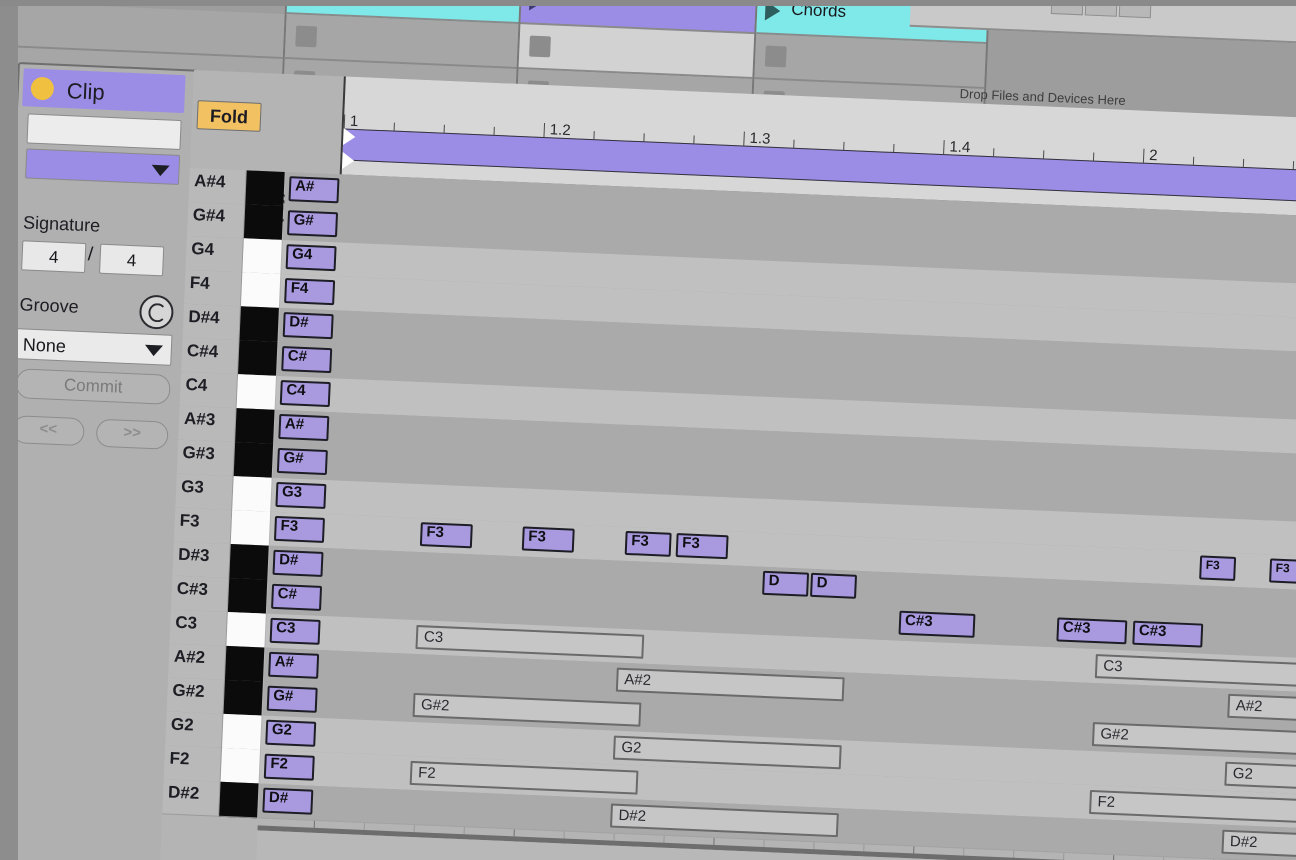 The image size is (1296, 860). I want to click on key-name-cell: F3, so click(203, 526).